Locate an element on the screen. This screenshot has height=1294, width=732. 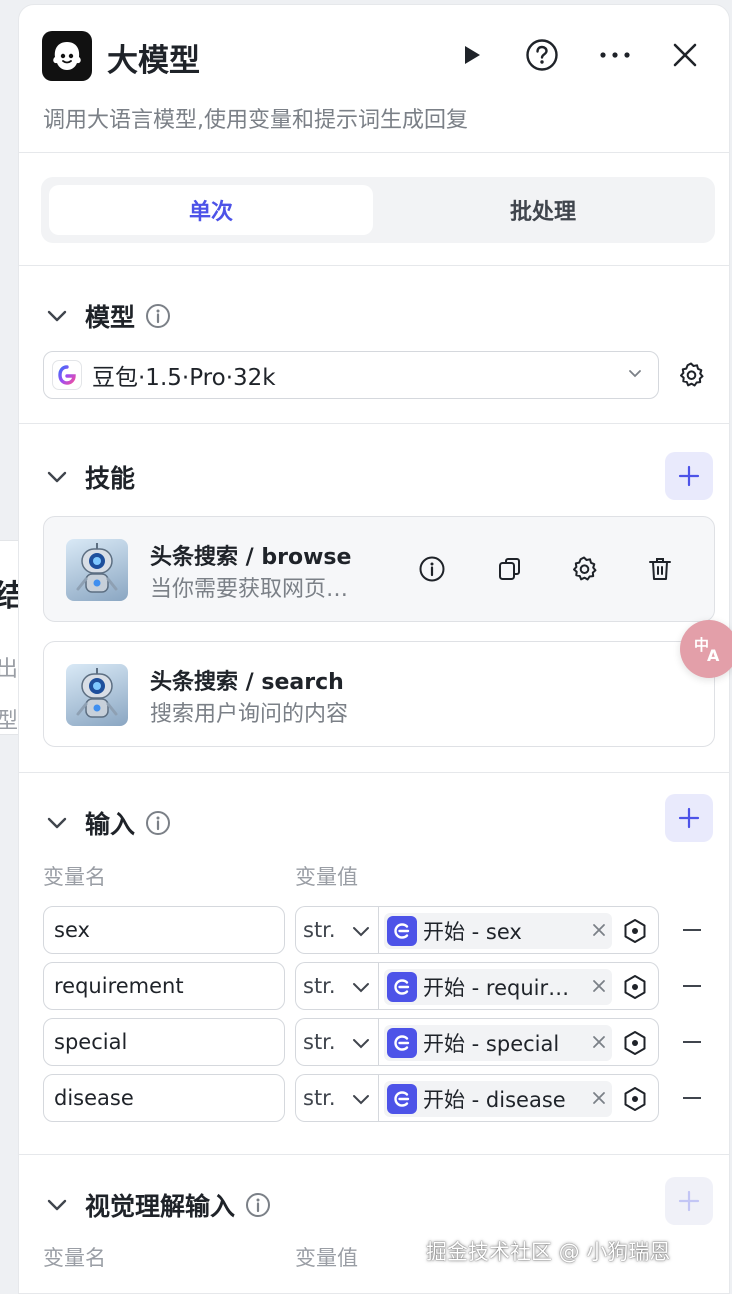
skill-card-search: 头条搜索 / search 搜索用户询问的内容 is located at coordinates (379, 694).